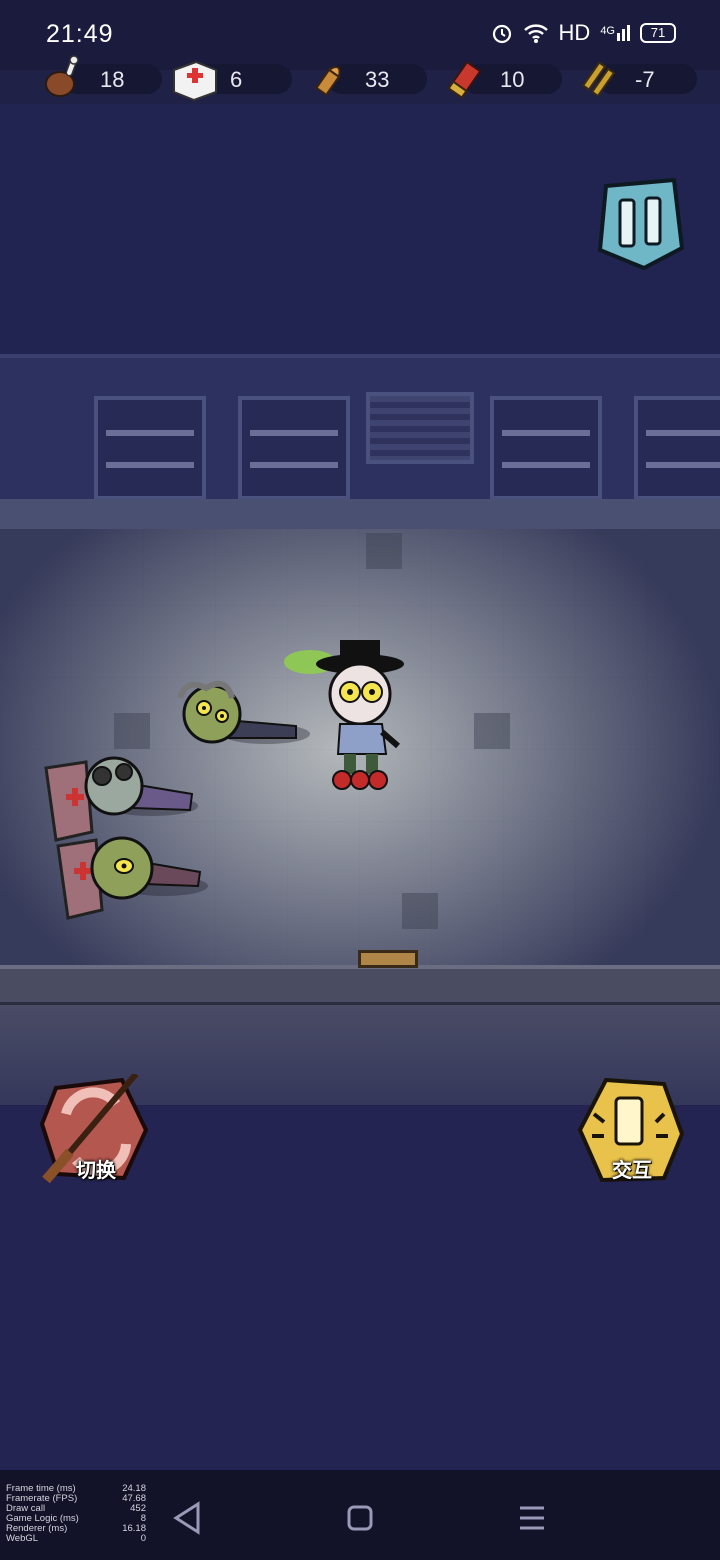  What do you see at coordinates (535, 33) in the screenshot?
I see `wifi-icon` at bounding box center [535, 33].